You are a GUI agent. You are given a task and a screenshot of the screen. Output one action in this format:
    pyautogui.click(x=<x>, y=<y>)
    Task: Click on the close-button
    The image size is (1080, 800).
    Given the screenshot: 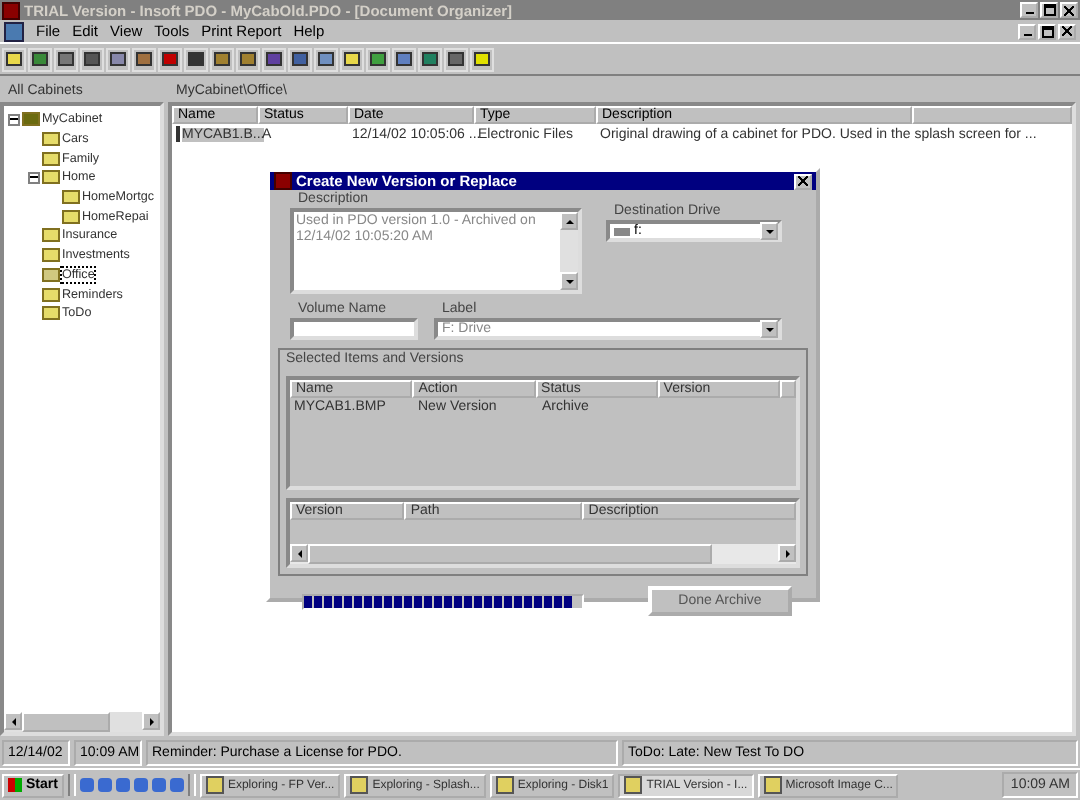 What is the action you would take?
    pyautogui.click(x=803, y=181)
    